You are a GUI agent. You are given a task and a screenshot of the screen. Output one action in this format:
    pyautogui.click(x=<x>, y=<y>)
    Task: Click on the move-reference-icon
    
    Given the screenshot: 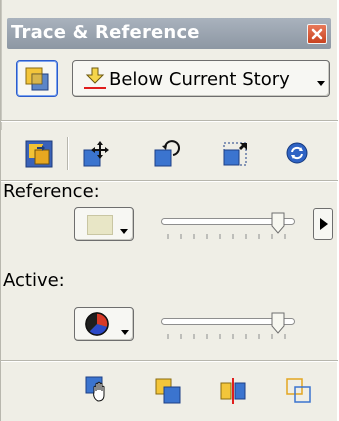 What is the action you would take?
    pyautogui.click(x=96, y=154)
    